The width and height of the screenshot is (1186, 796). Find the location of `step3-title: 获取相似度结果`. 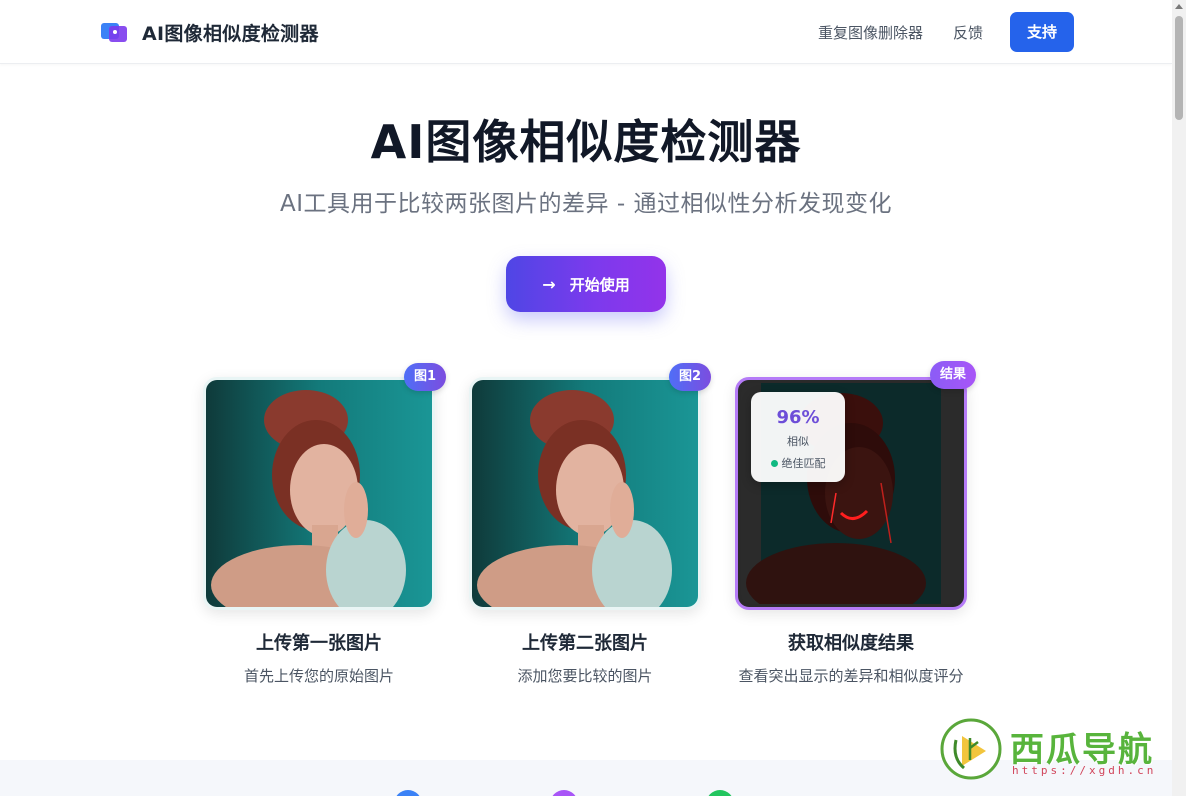

step3-title: 获取相似度结果 is located at coordinates (851, 643).